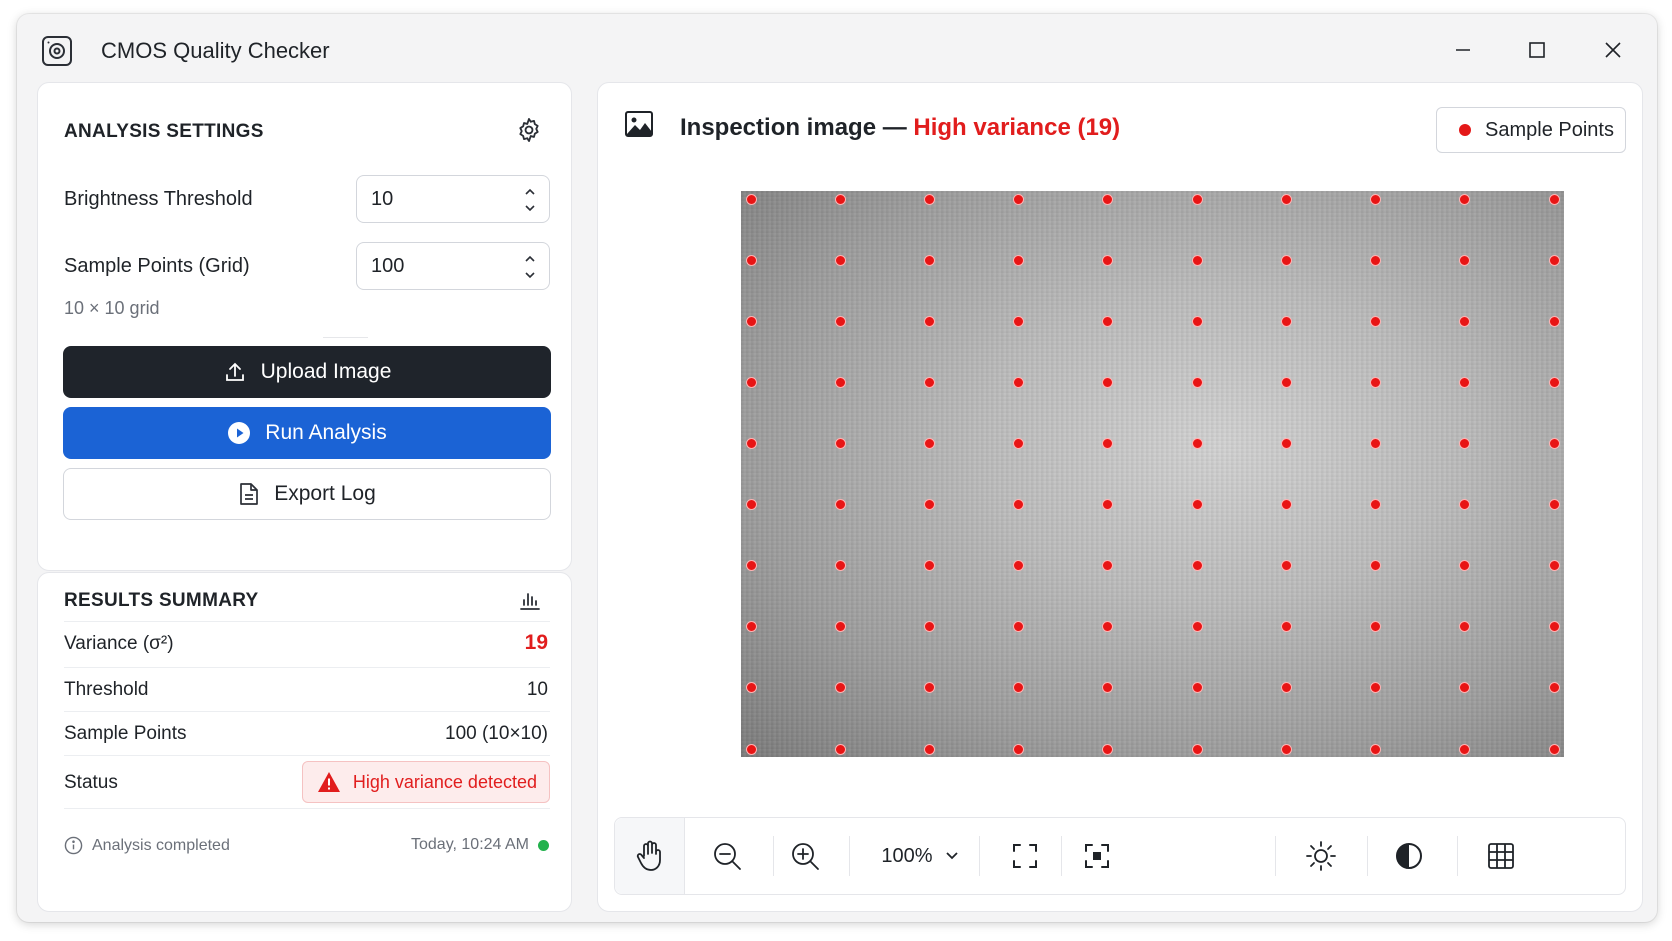  Describe the element at coordinates (1613, 50) in the screenshot. I see `close-button` at that location.